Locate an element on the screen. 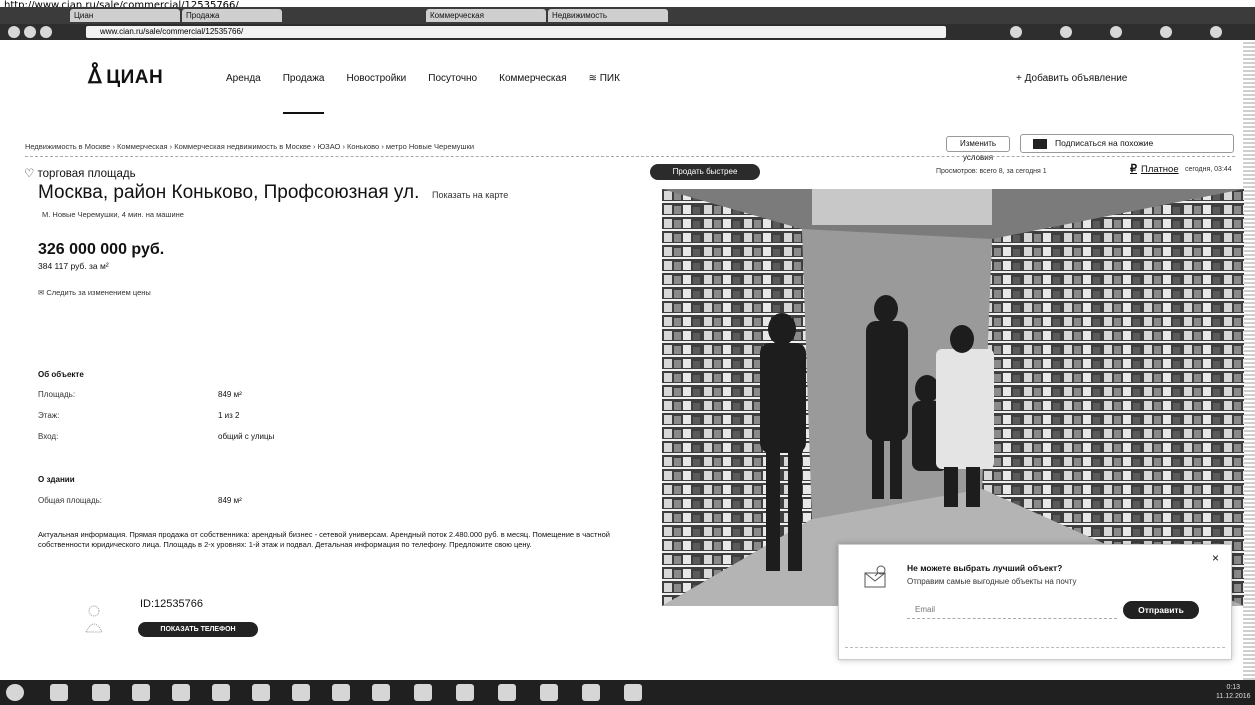 This screenshot has width=1255, height=705. nav-item-pik: ≋ ПИК is located at coordinates (604, 93).